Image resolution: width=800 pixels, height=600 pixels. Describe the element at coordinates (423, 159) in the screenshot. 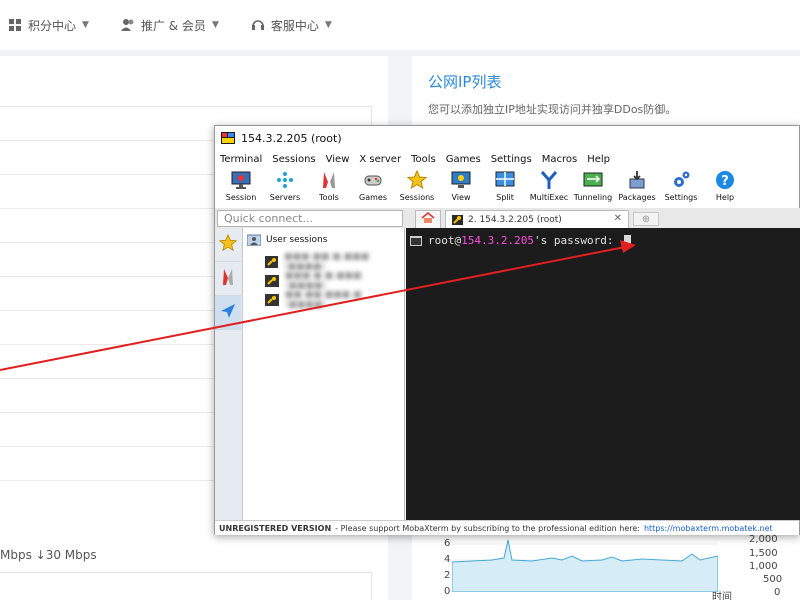

I see `menu-tools: Tools` at that location.